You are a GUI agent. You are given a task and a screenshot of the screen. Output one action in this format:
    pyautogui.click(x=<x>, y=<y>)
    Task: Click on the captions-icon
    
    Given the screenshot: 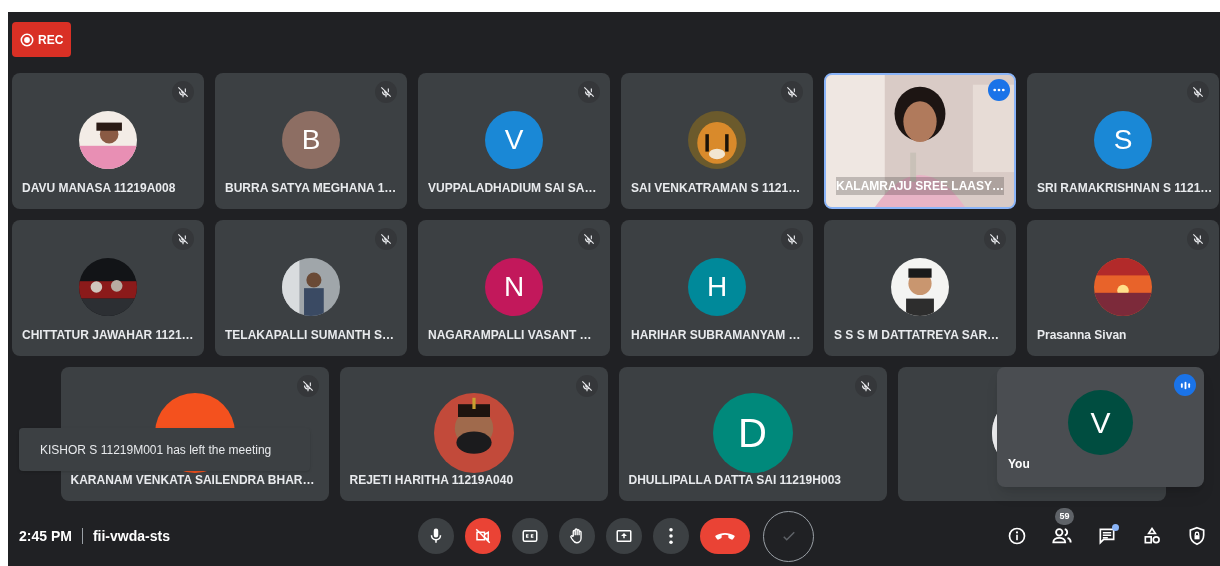 What is the action you would take?
    pyautogui.click(x=530, y=536)
    